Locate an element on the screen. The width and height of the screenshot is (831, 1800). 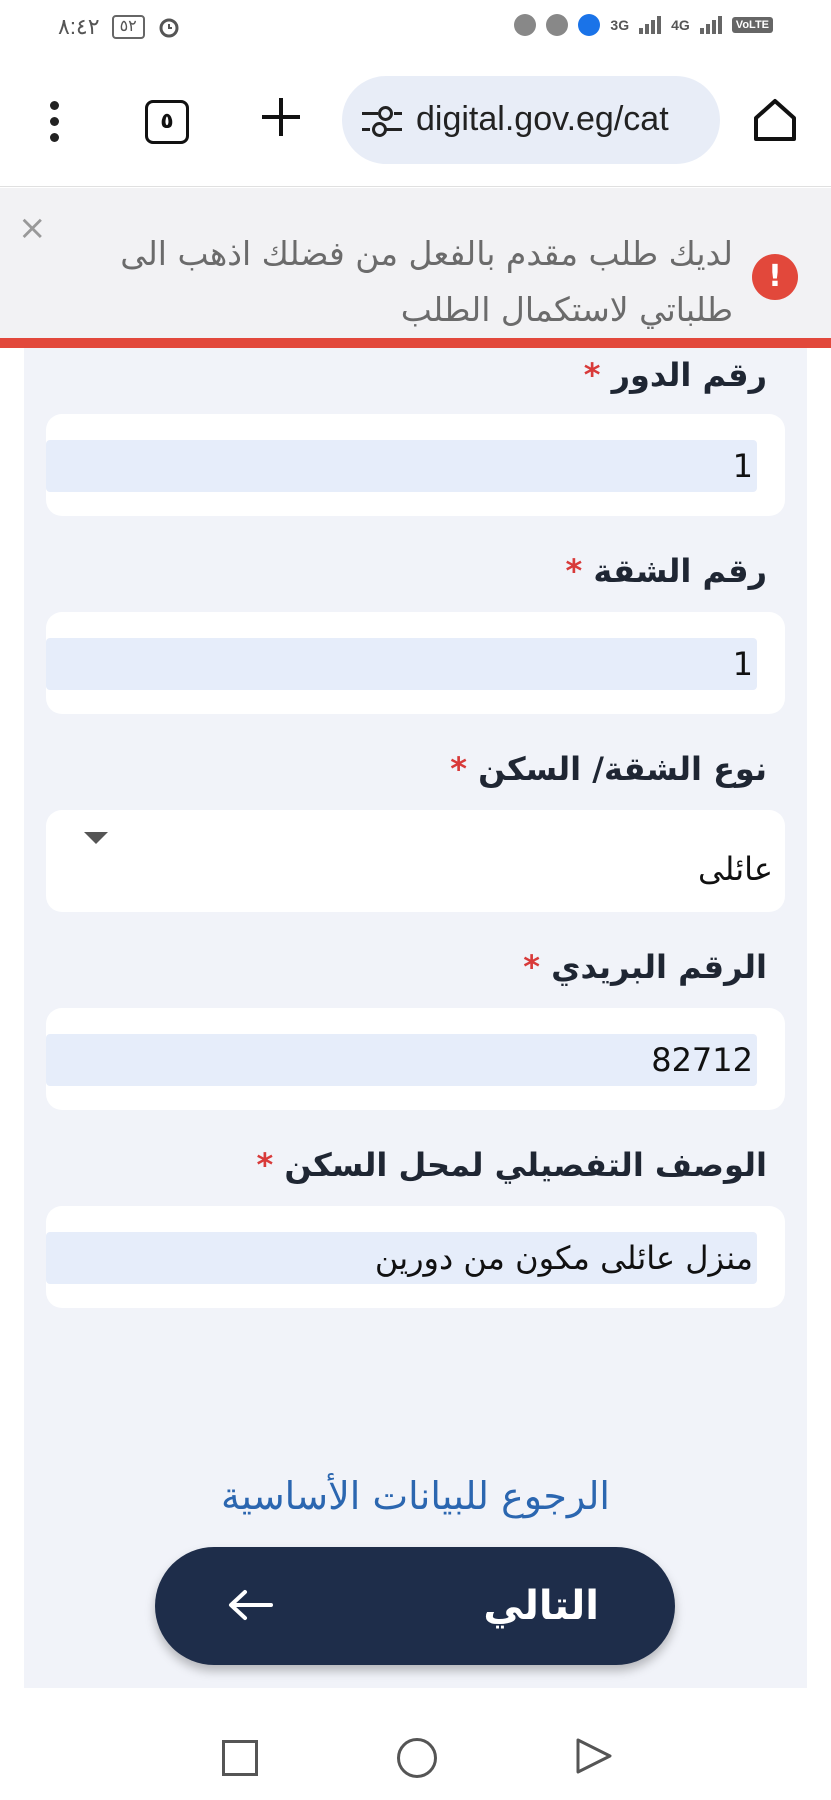
site-settings-icon is located at coordinates (382, 120).